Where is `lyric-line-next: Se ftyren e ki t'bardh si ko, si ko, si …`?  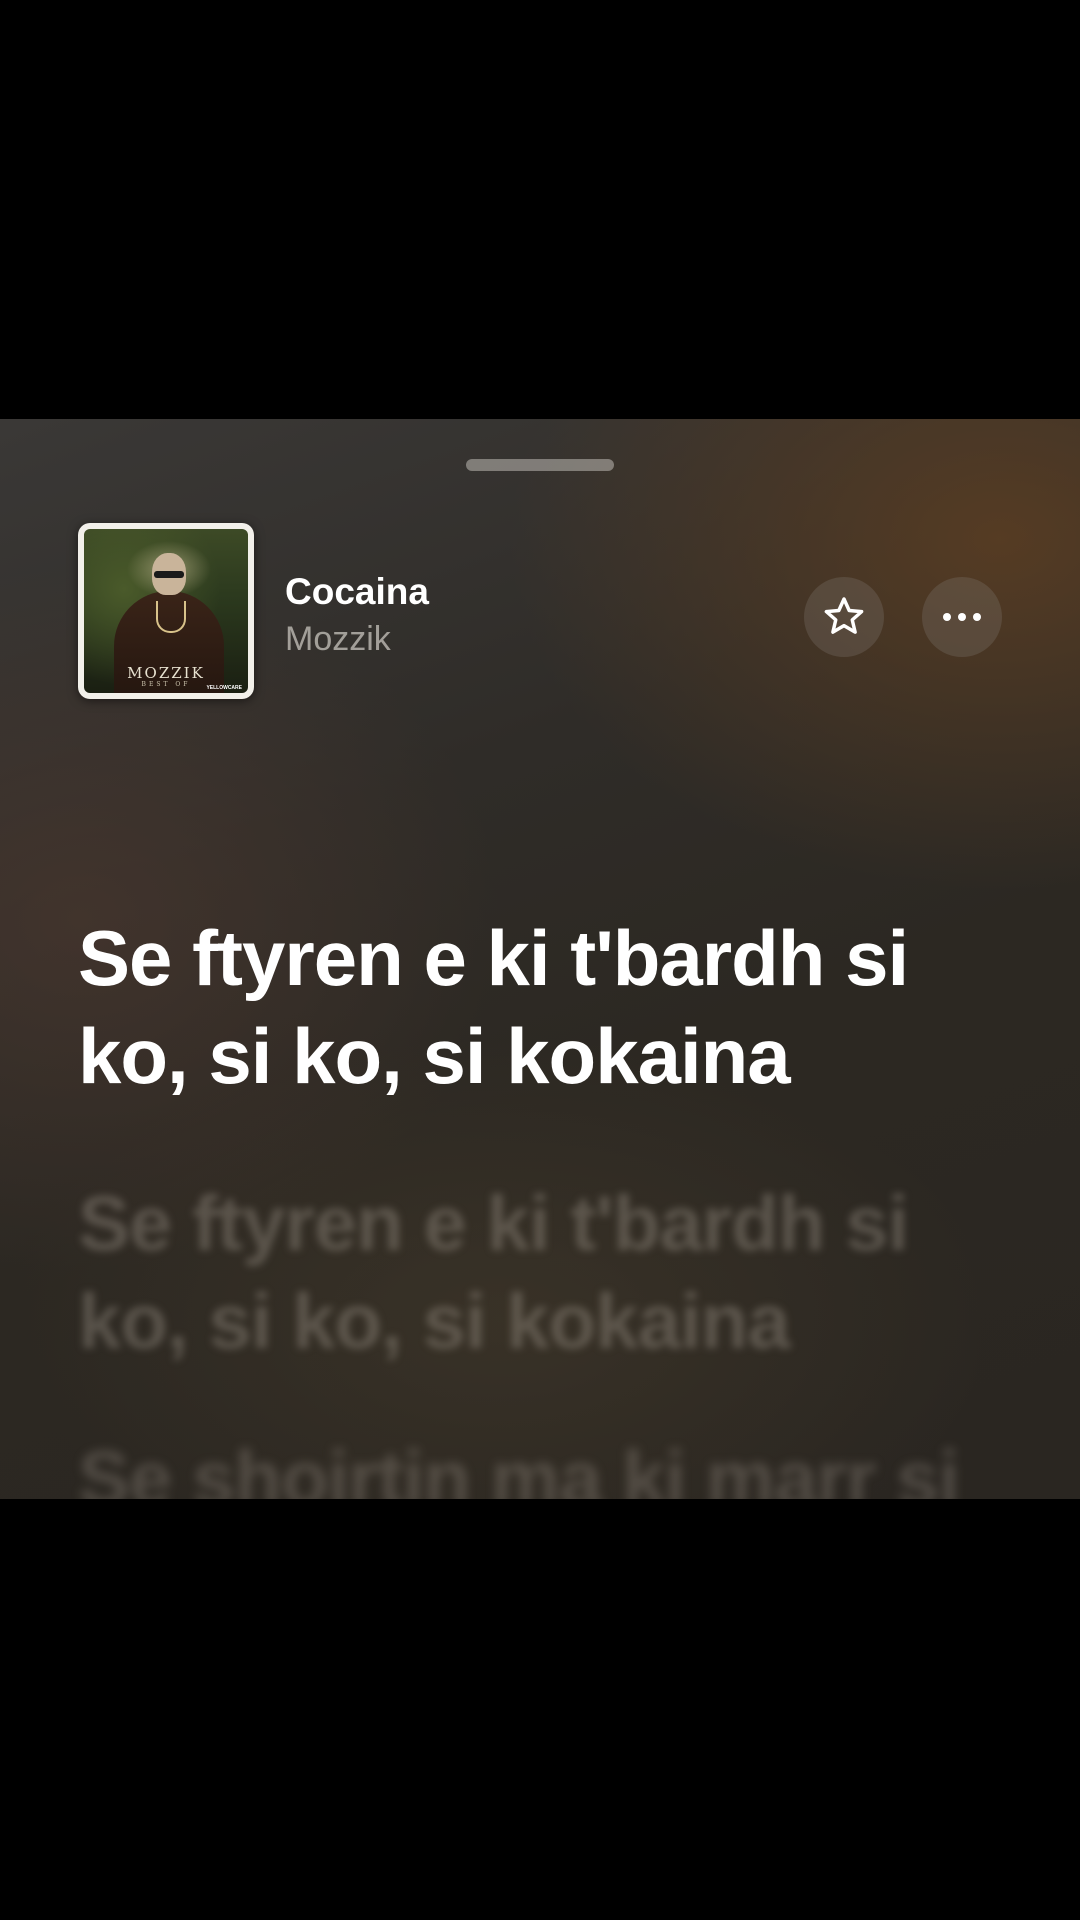 lyric-line-next: Se ftyren e ki t'bardh si ko, si ko, si … is located at coordinates (538, 1272).